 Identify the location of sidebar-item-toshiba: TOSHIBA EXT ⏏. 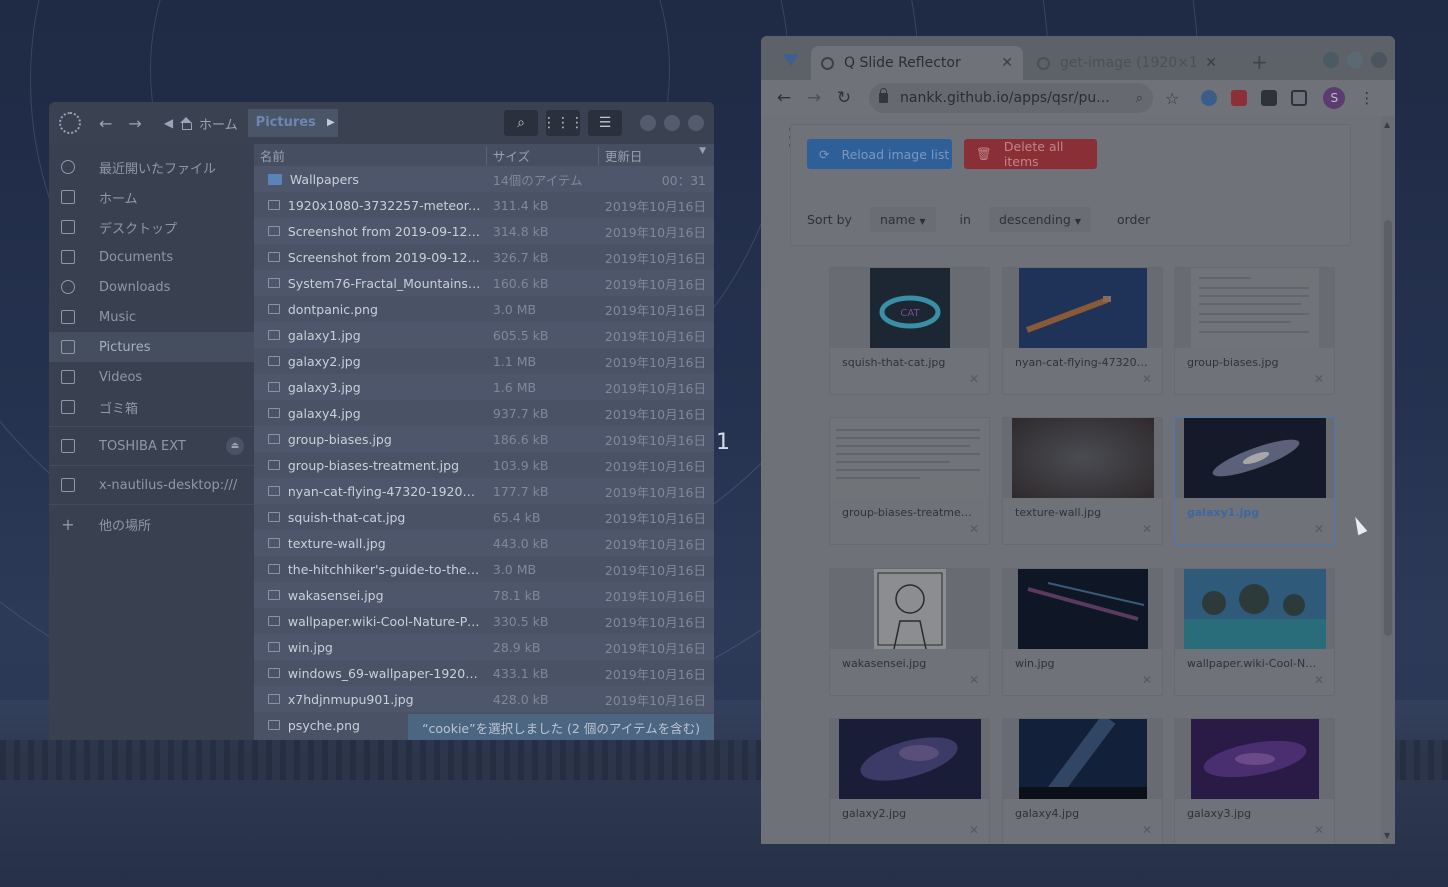
(151, 446).